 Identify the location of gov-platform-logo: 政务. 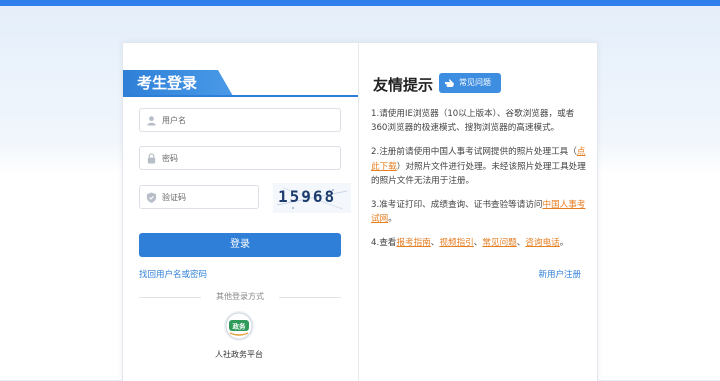
(239, 326).